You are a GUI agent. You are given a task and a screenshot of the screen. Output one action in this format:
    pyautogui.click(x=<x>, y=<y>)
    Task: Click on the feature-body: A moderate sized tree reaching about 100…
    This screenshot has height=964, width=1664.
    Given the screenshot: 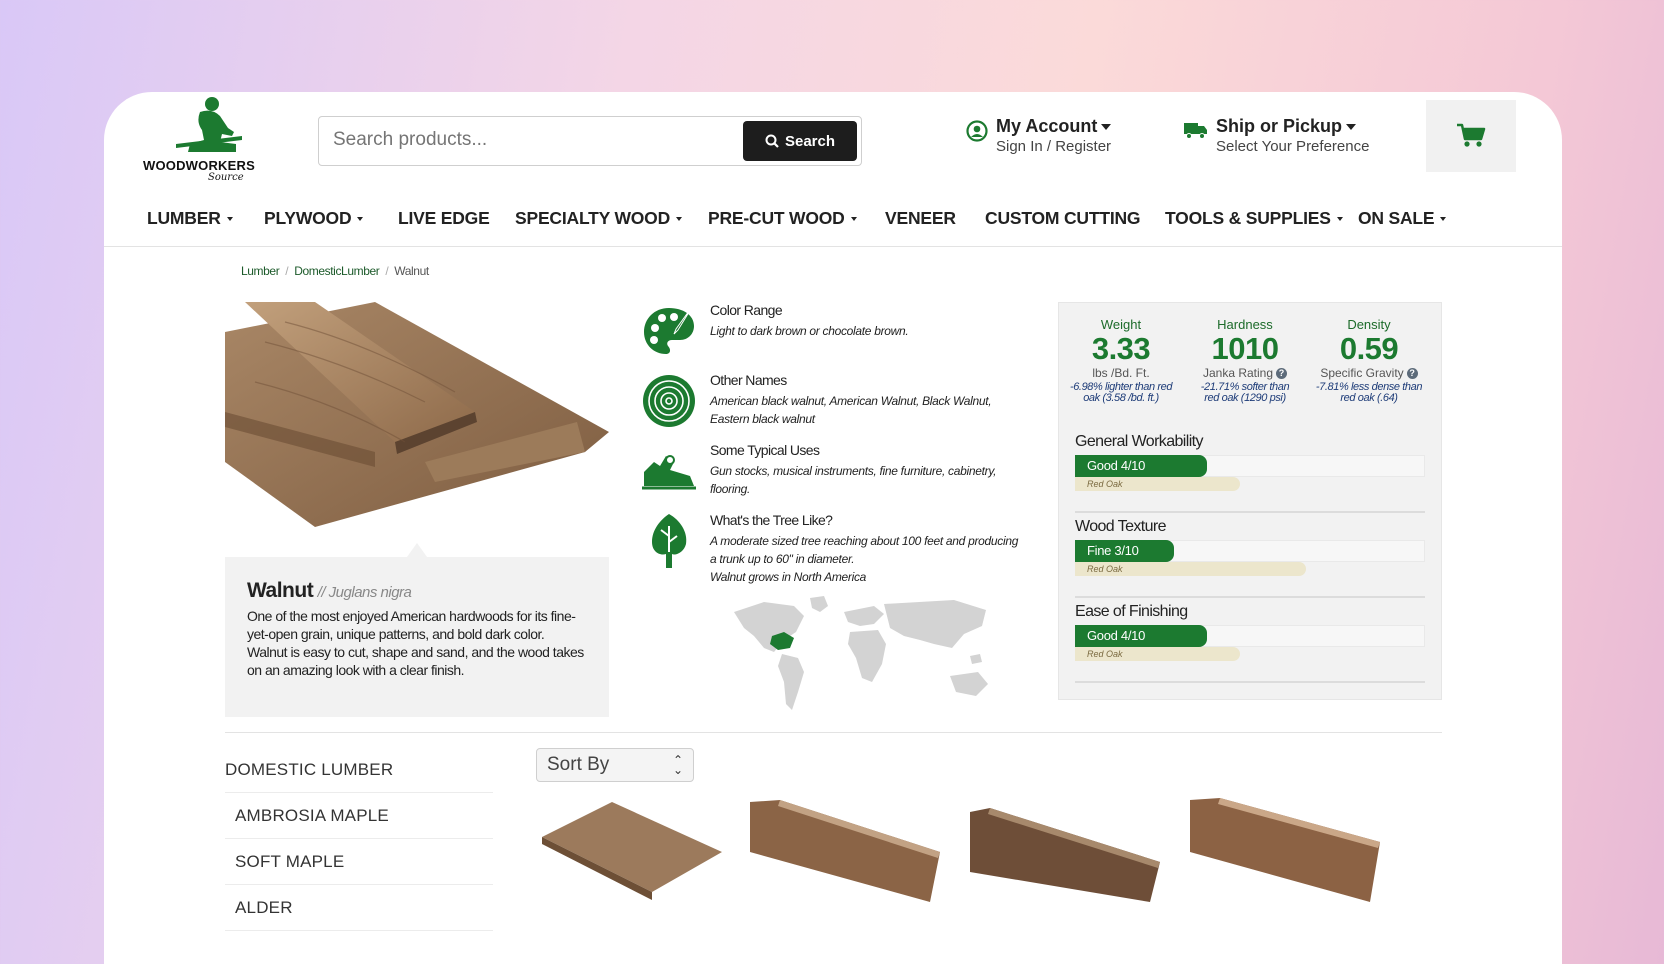 What is the action you would take?
    pyautogui.click(x=865, y=559)
    